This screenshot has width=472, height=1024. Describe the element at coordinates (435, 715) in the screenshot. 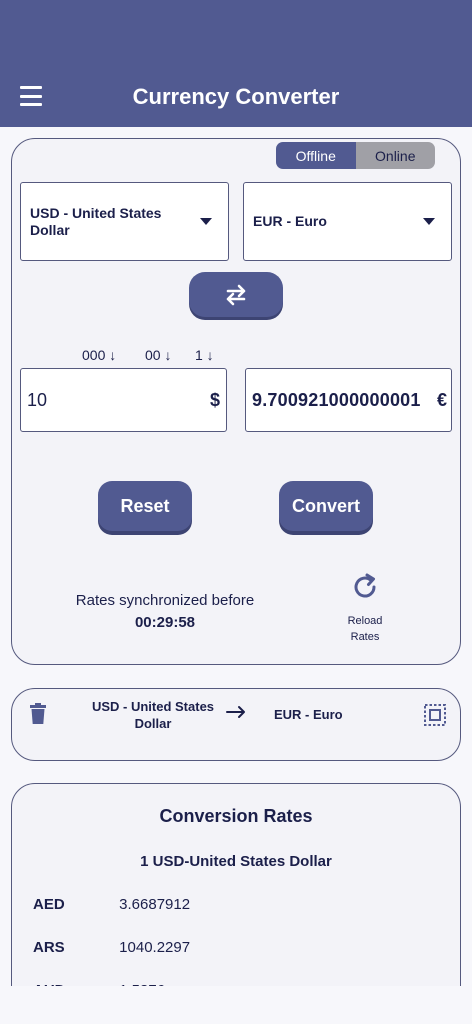

I see `select-all-icon` at that location.